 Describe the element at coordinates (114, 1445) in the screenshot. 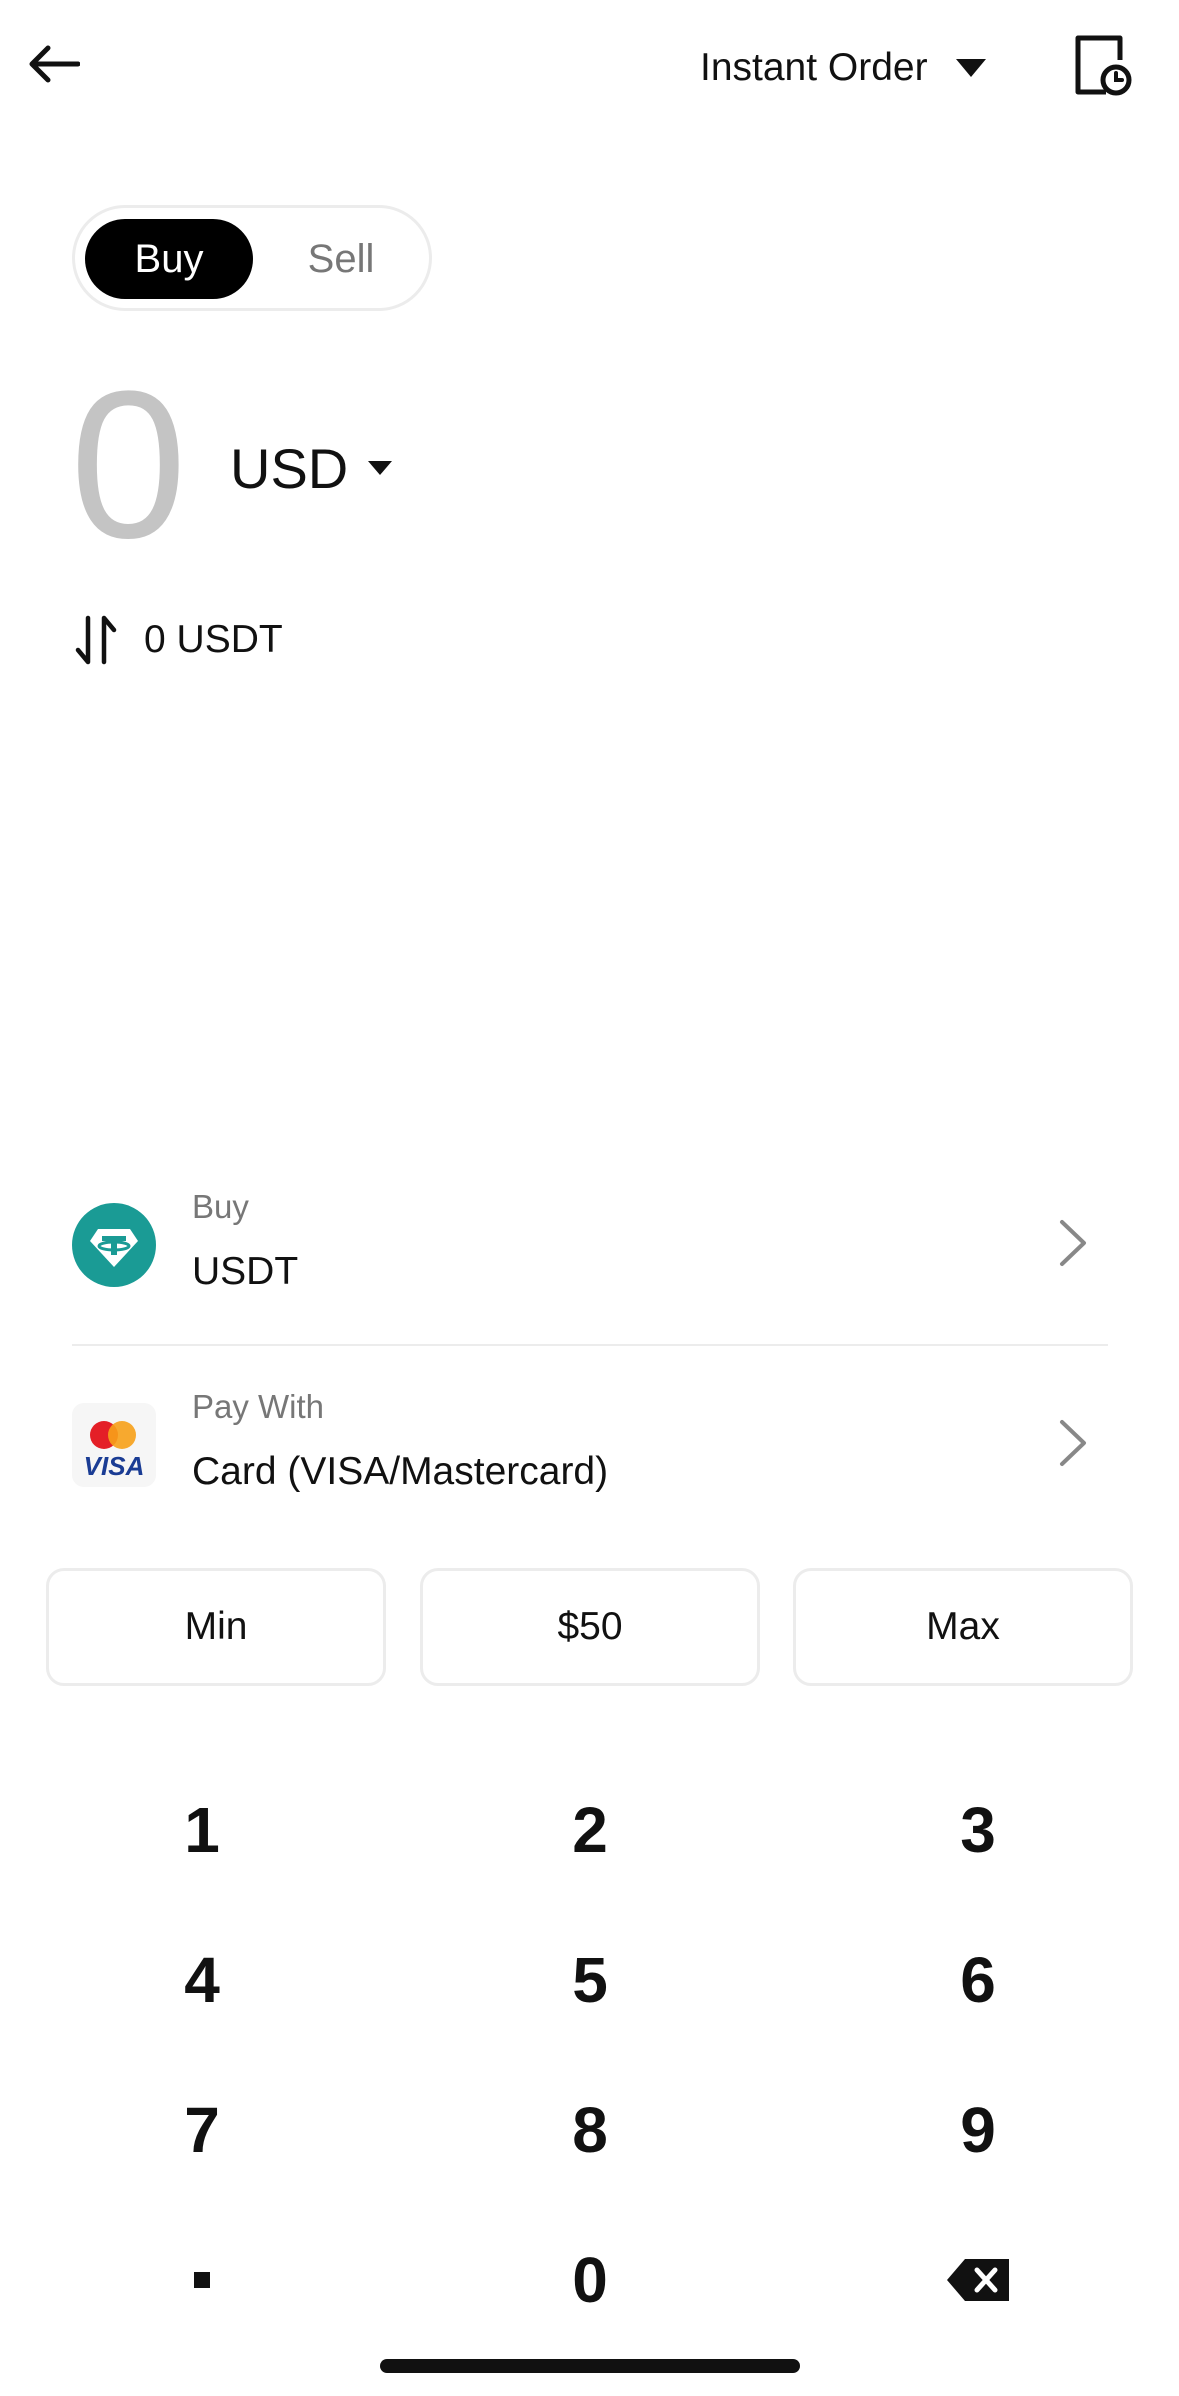

I see `visa-mastercard-icon: VISA` at that location.